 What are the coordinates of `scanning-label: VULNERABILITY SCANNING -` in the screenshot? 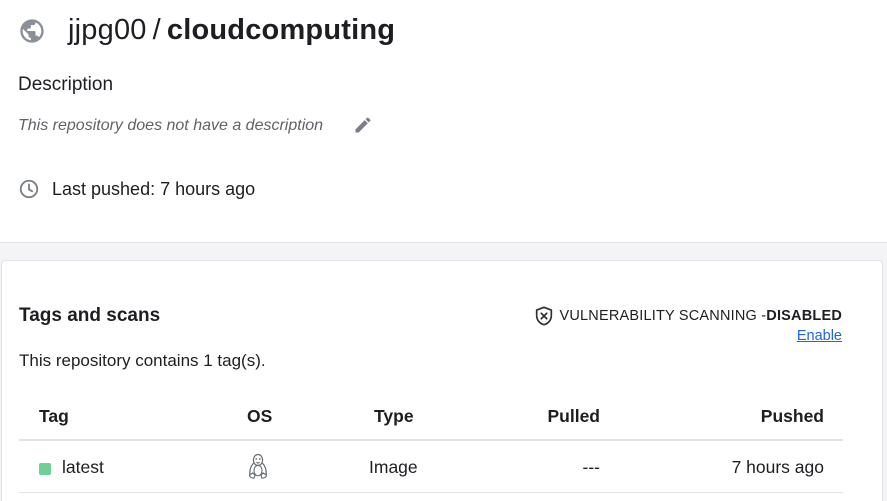 It's located at (663, 316).